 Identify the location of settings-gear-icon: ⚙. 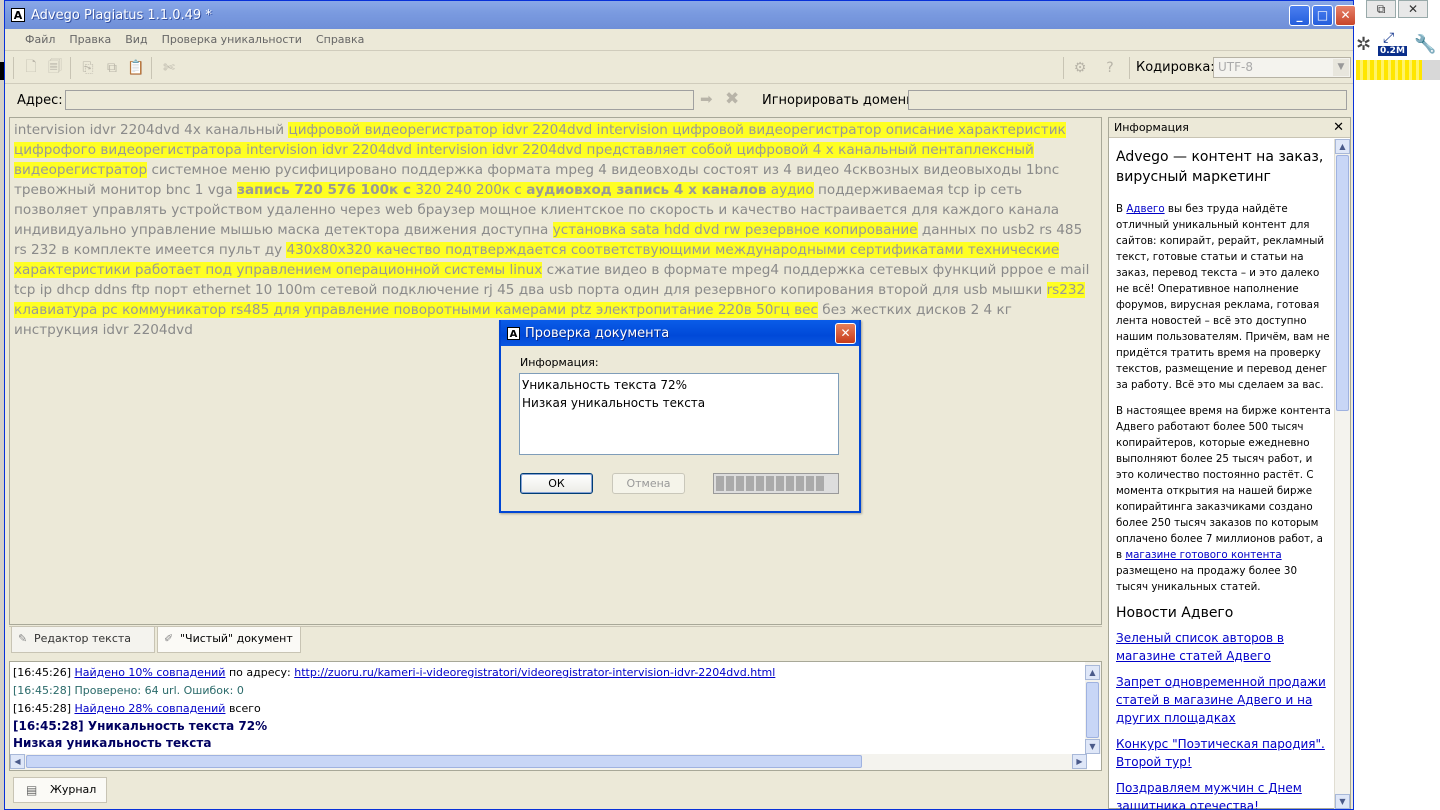
(1080, 68).